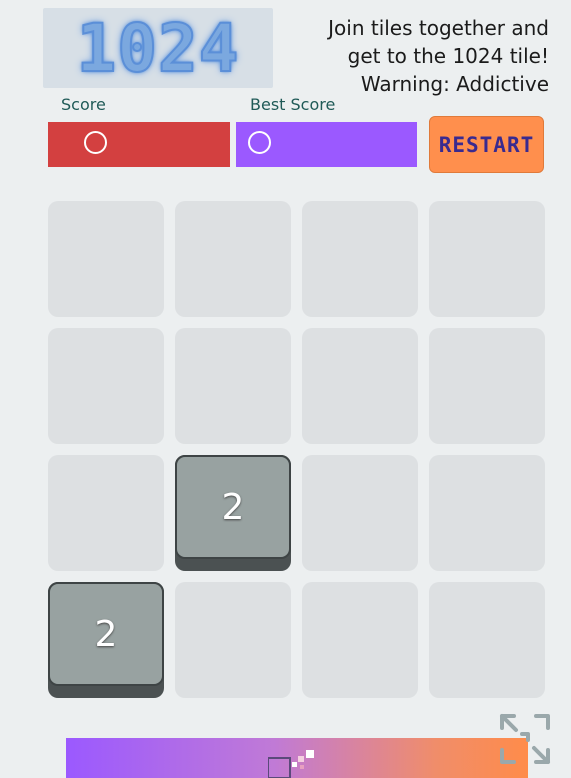  I want to click on restart-button: RESTART, so click(486, 144).